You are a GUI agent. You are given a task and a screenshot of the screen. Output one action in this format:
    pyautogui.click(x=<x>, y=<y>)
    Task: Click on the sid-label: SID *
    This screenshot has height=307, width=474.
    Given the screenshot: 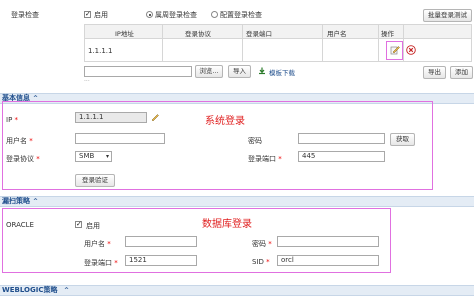 What is the action you would take?
    pyautogui.click(x=261, y=262)
    